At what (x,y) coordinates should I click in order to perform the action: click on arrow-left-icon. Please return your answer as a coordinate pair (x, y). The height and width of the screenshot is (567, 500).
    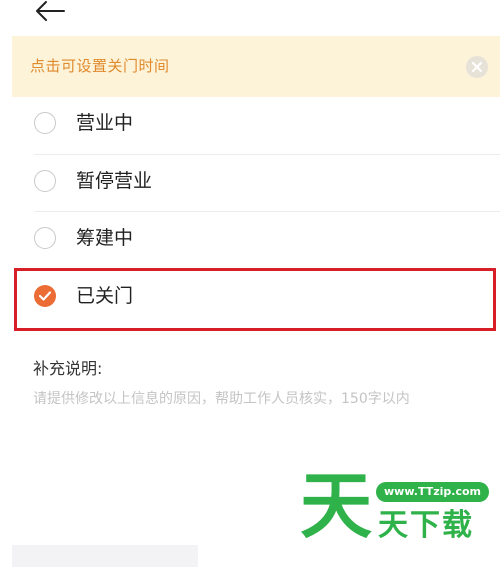
    Looking at the image, I should click on (50, 11).